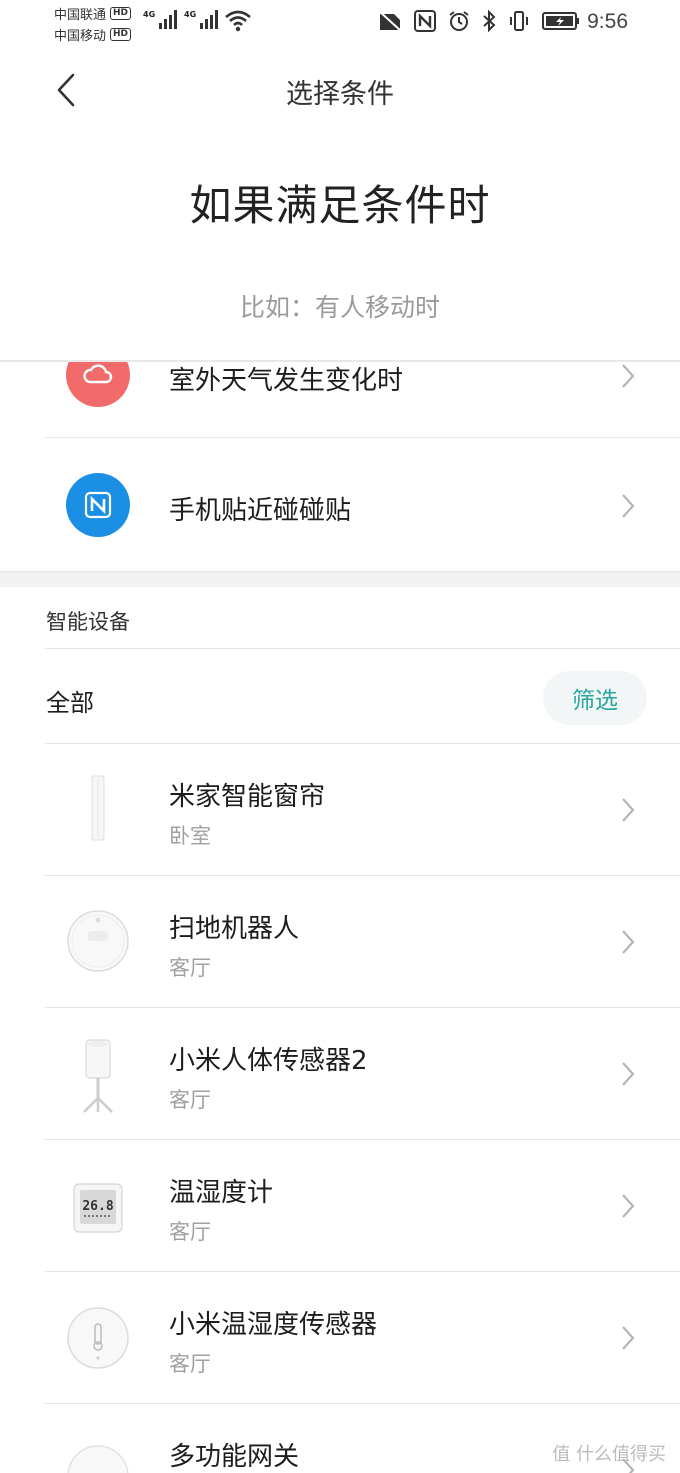 The height and width of the screenshot is (1473, 680). Describe the element at coordinates (88, 622) in the screenshot. I see `section-title: 智能设备` at that location.